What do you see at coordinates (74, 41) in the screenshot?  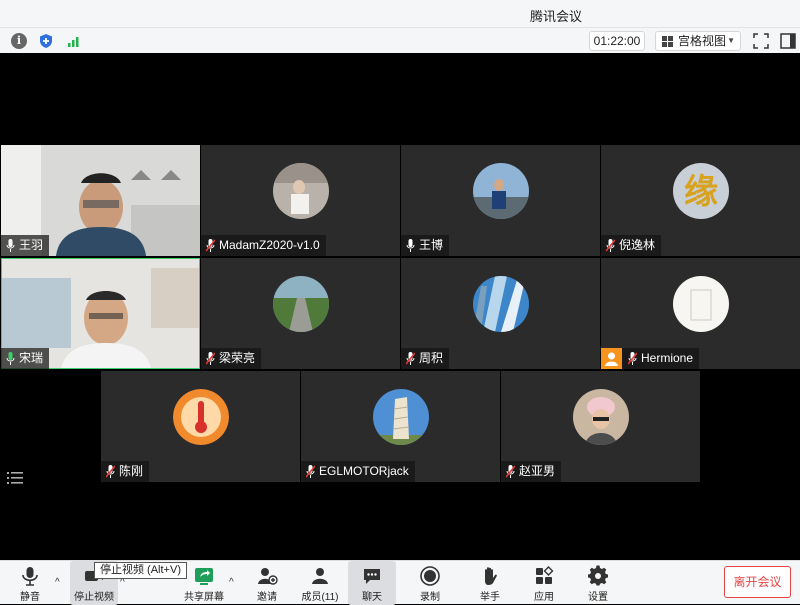 I see `signal-strength-icon` at bounding box center [74, 41].